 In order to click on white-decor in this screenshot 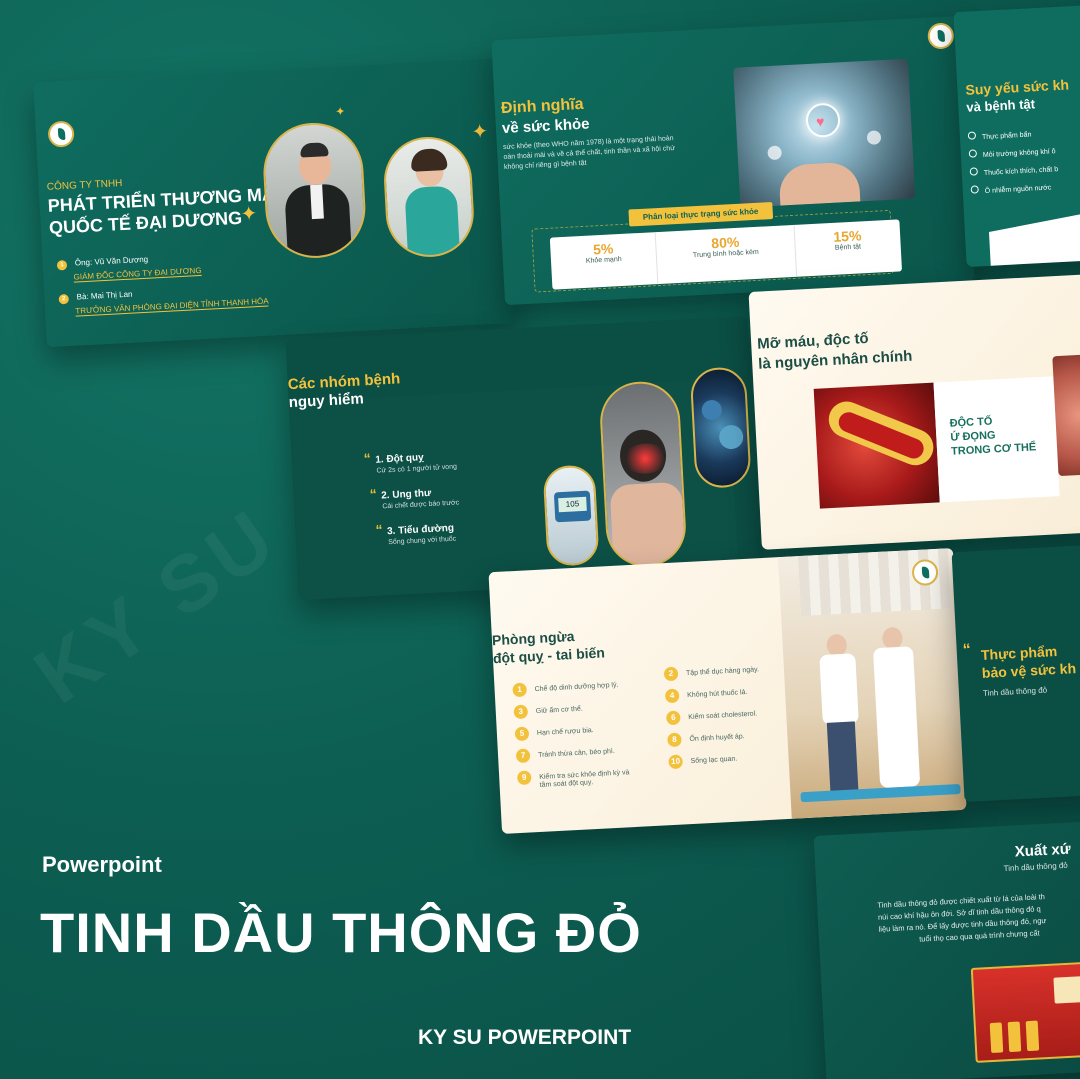, I will do `click(1034, 234)`.